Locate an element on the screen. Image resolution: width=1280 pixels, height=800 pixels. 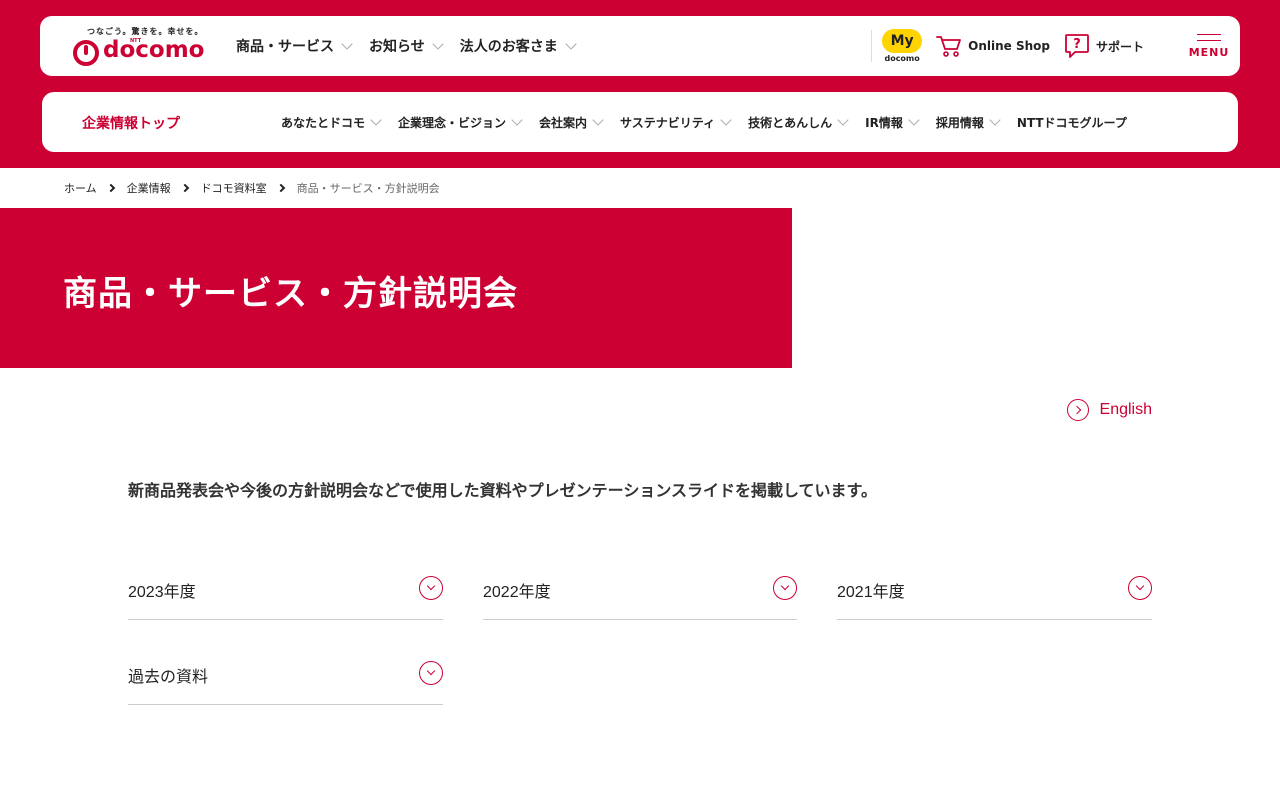
corp-nav-philosophy: 企業理念・ビジョン is located at coordinates (460, 122).